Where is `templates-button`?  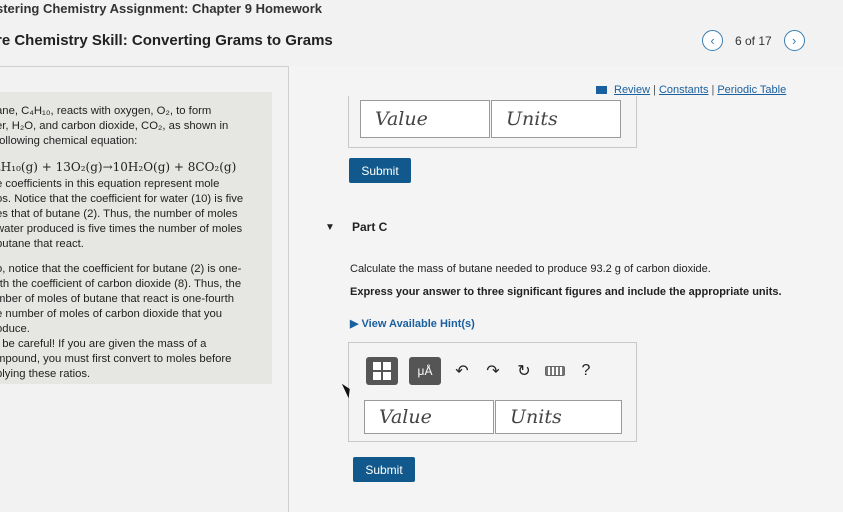 templates-button is located at coordinates (382, 371).